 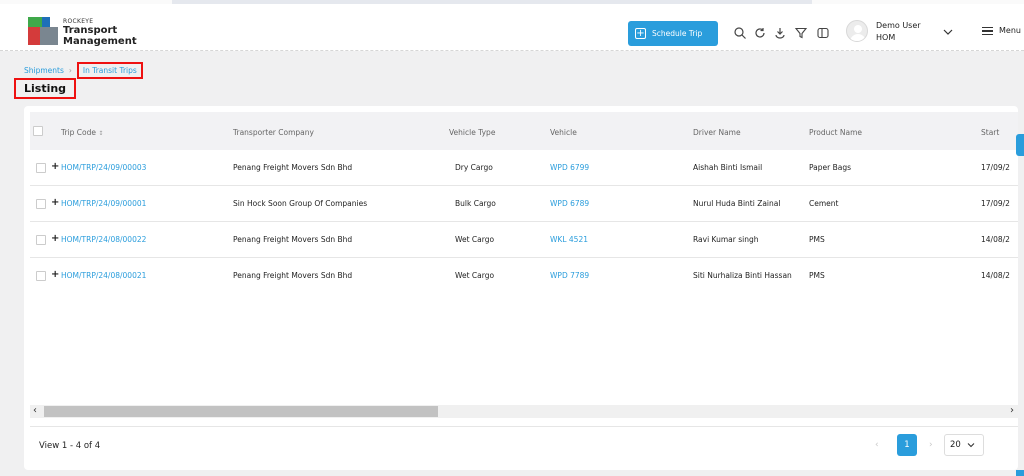 I want to click on column-header-start: Start, so click(x=990, y=132).